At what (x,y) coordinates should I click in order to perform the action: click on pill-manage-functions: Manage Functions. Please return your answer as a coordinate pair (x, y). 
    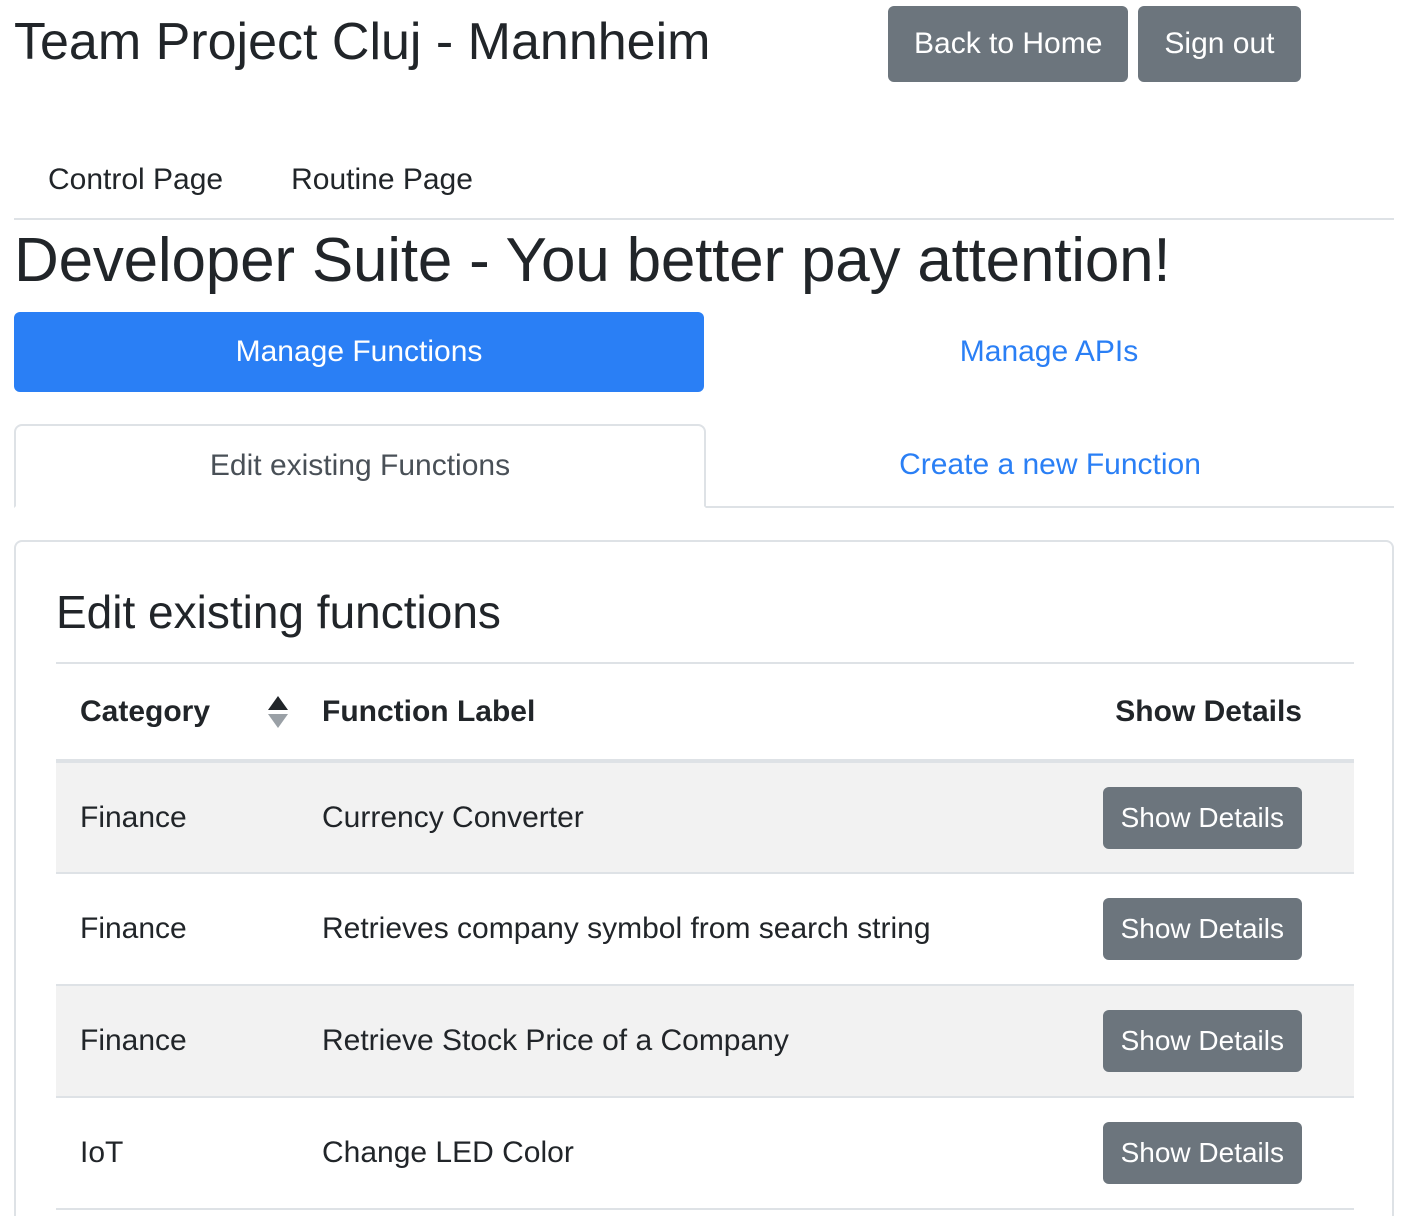
    Looking at the image, I should click on (359, 352).